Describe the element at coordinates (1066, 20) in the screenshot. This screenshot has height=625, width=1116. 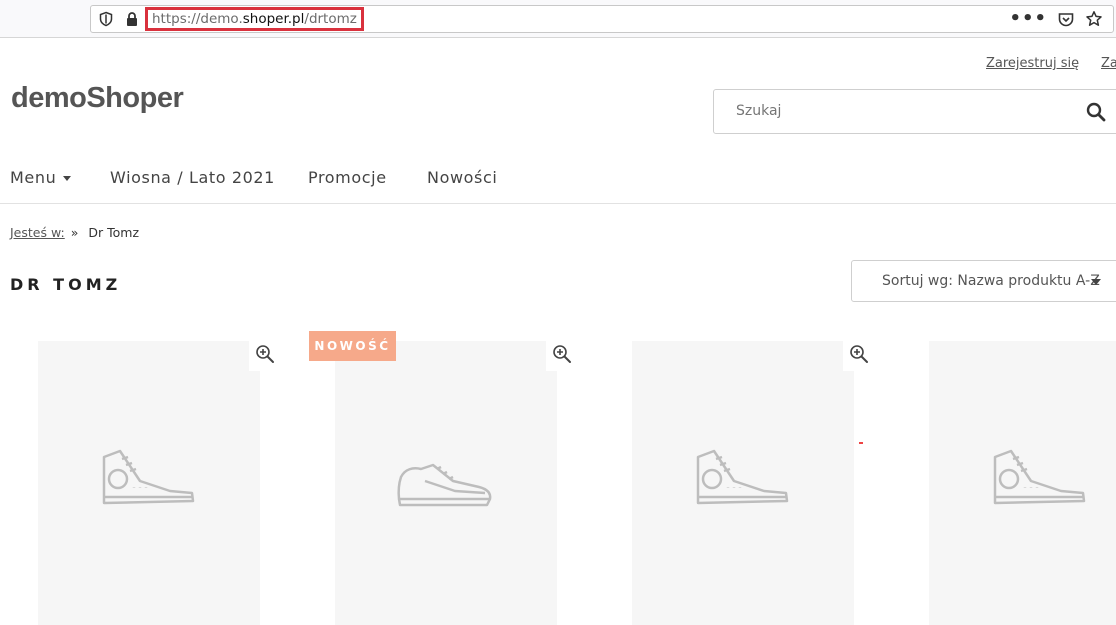
I see `pocket-icon` at that location.